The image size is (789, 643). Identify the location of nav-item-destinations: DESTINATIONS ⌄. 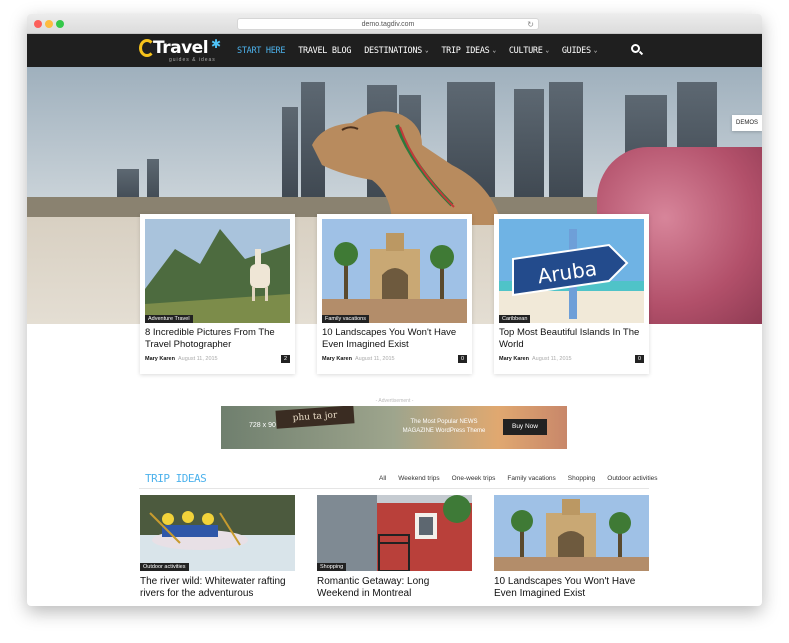
(396, 51).